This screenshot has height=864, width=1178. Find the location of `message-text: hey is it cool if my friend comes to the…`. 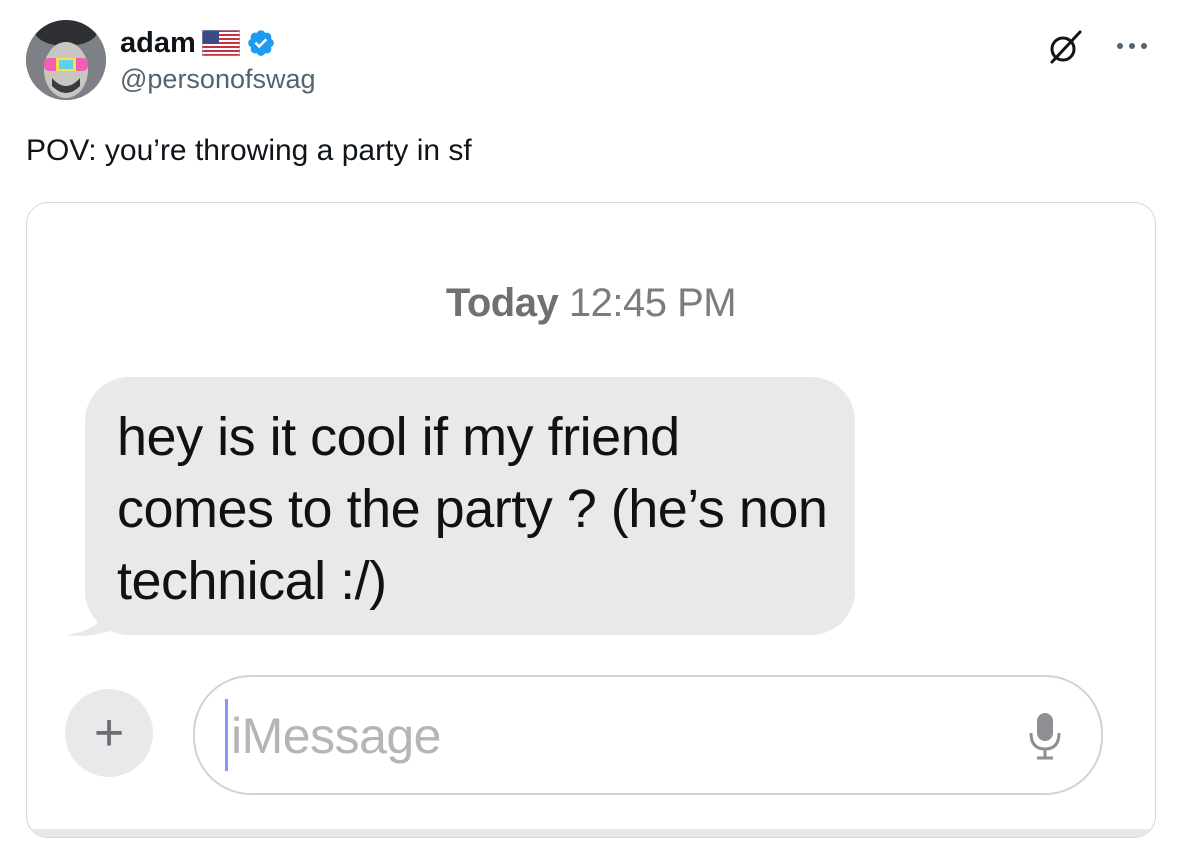

message-text: hey is it cool if my friend comes to the… is located at coordinates (472, 509).